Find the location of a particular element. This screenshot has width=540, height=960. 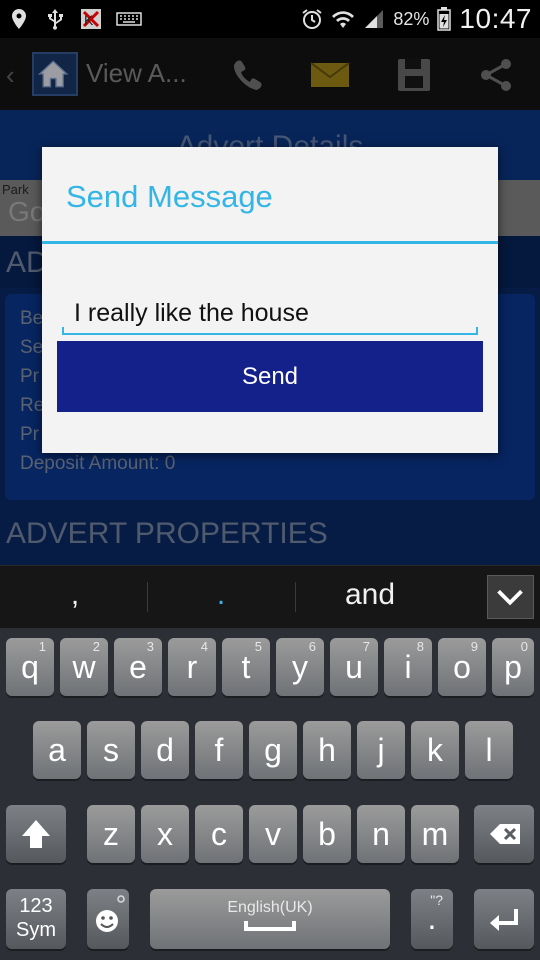

dialog-divider is located at coordinates (270, 242).